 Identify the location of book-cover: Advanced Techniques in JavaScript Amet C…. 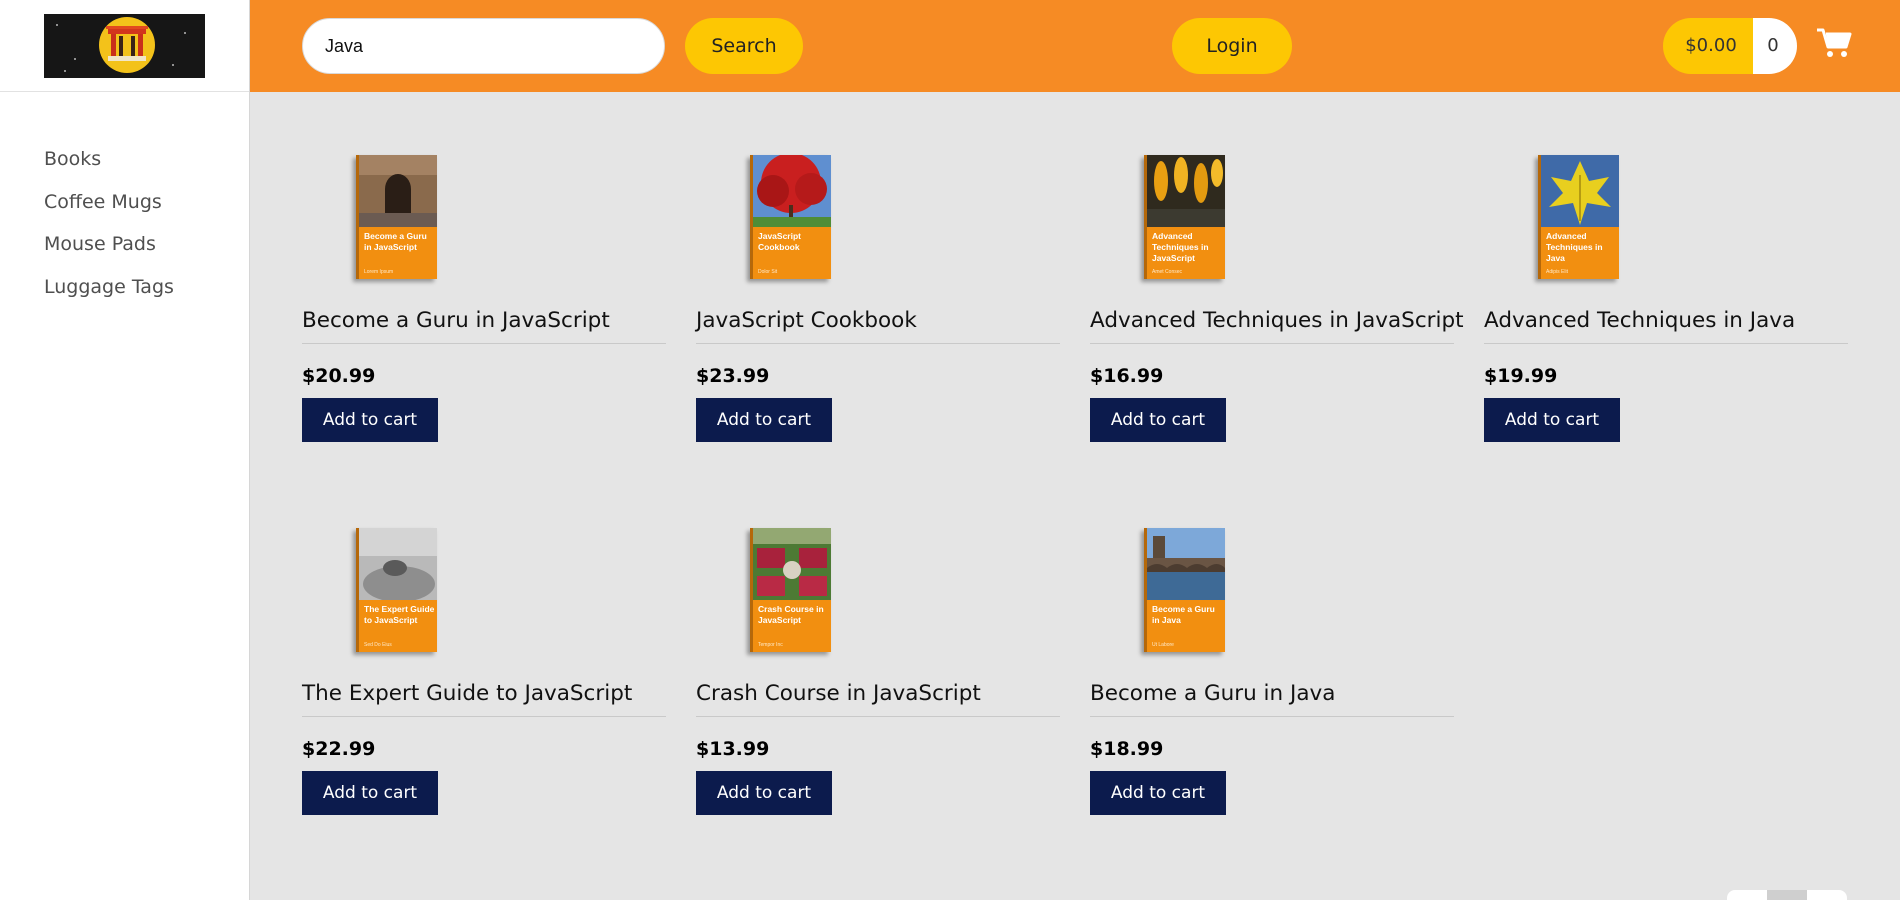
(1184, 217).